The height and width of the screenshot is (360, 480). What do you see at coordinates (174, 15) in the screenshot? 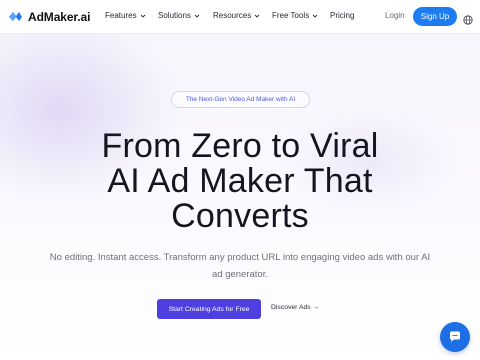
I see `nav-item-label: Solutions` at bounding box center [174, 15].